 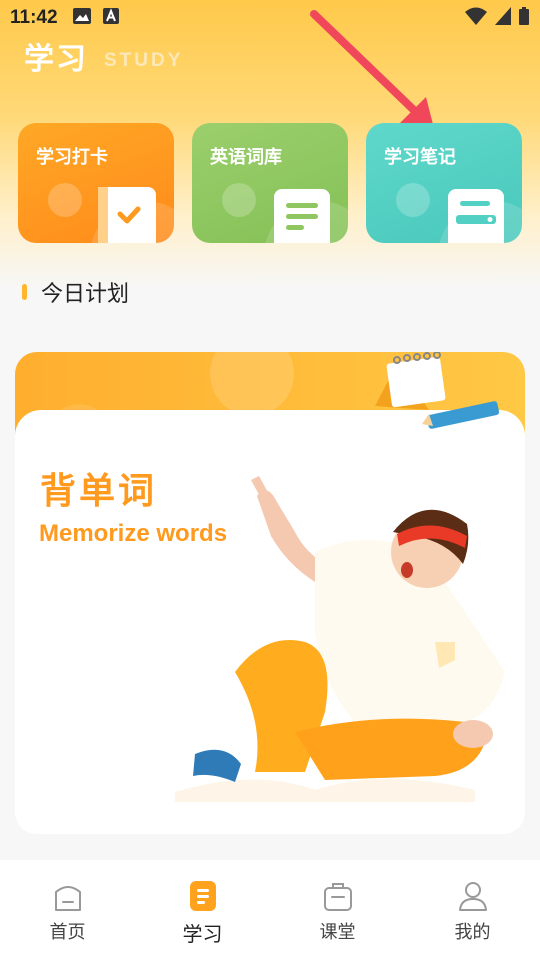 I want to click on tab-home-label: 首页, so click(x=67, y=932).